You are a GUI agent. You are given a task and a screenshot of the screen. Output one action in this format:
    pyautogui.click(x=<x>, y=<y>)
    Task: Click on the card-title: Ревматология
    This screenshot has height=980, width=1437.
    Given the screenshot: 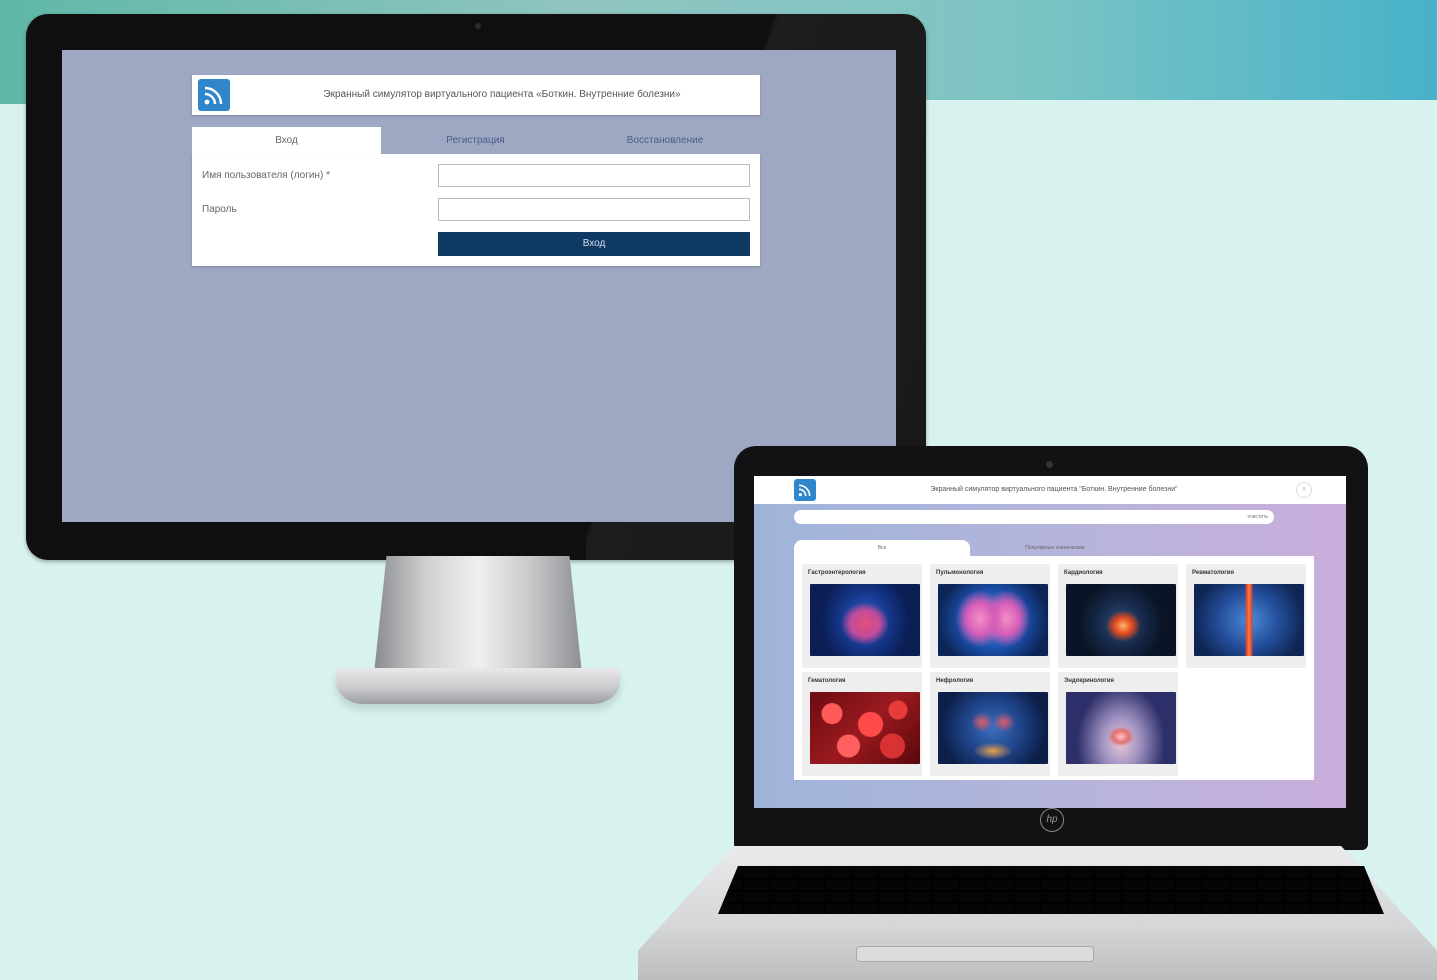 What is the action you would take?
    pyautogui.click(x=1213, y=573)
    